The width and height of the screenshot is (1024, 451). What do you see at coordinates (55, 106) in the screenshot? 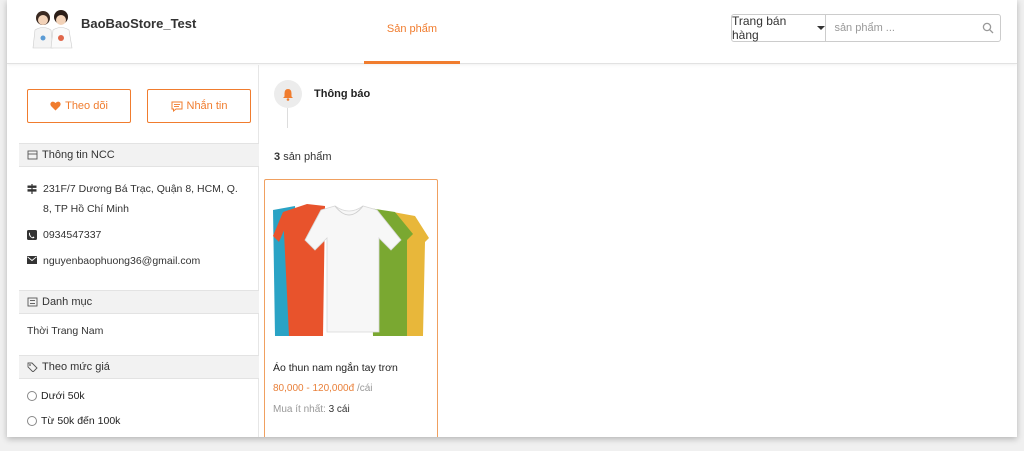
I see `heart-icon` at bounding box center [55, 106].